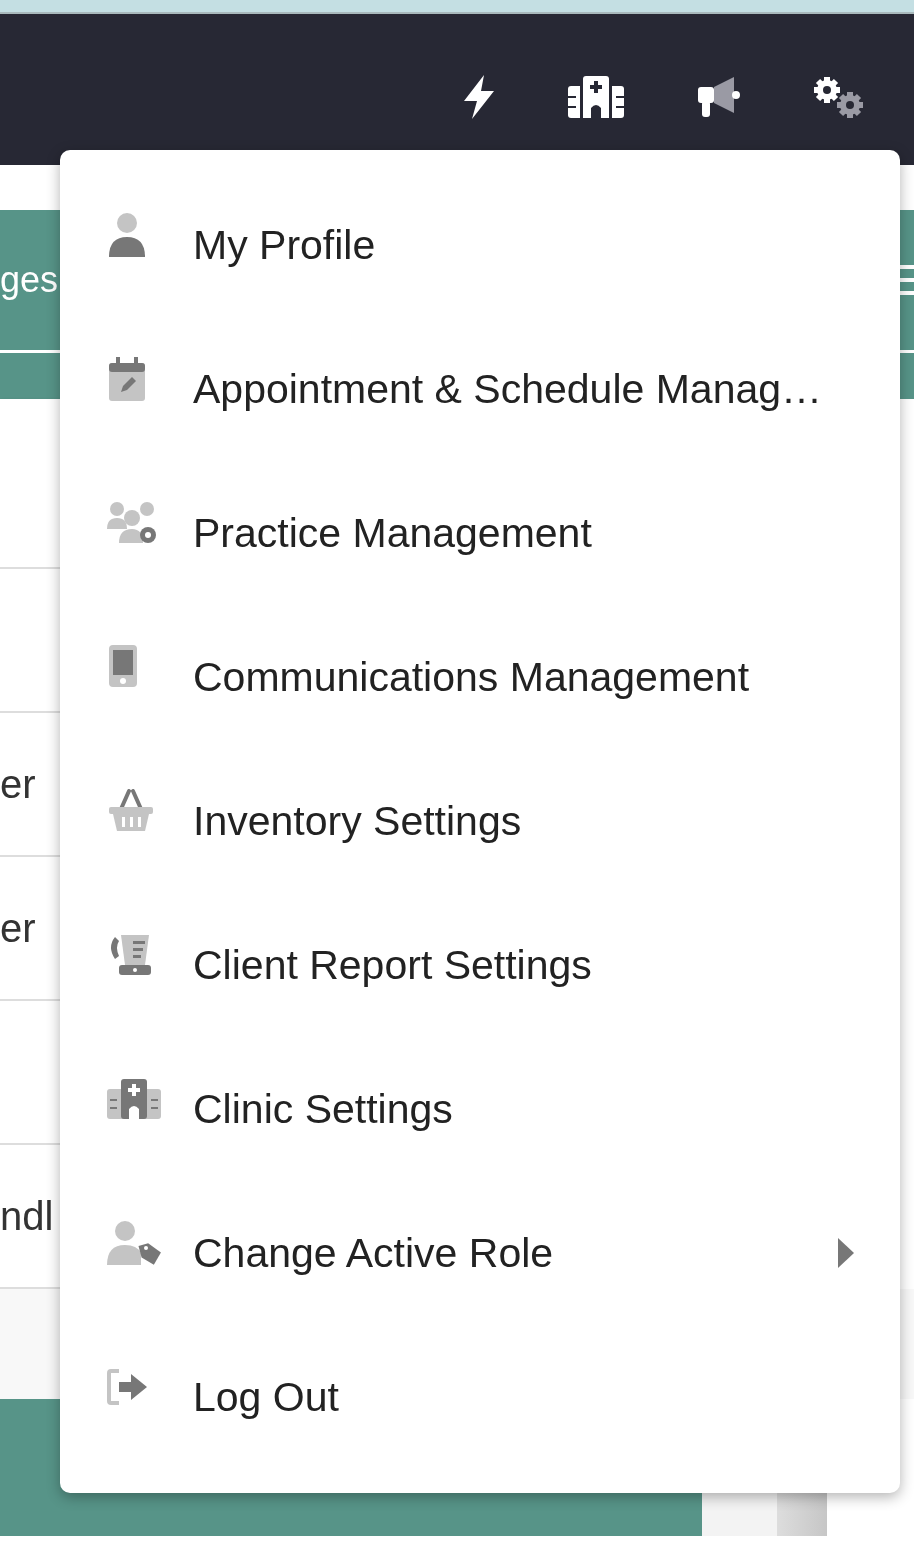 Image resolution: width=914 pixels, height=1547 pixels. What do you see at coordinates (907, 280) in the screenshot?
I see `menu-icon` at bounding box center [907, 280].